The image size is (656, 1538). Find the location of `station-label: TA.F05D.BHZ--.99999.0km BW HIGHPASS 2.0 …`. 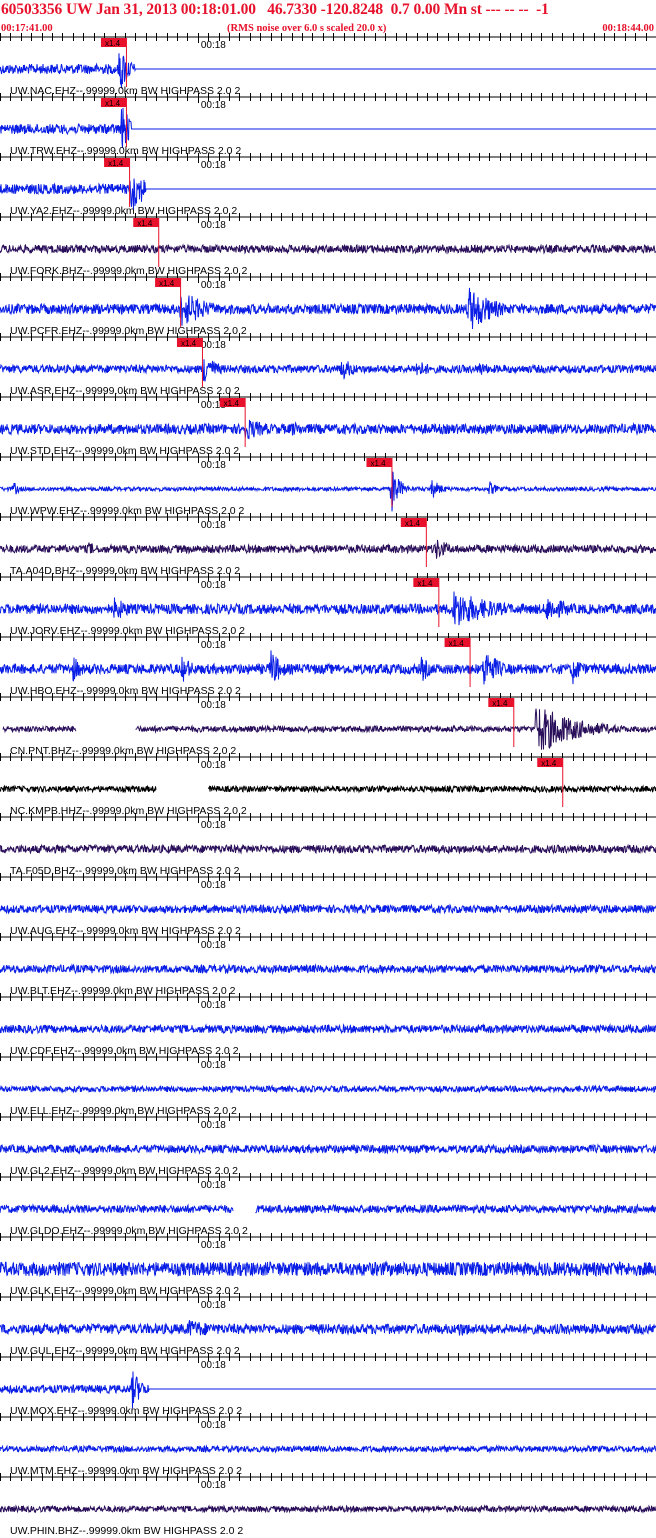

station-label: TA.F05D.BHZ--.99999.0km BW HIGHPASS 2.0 … is located at coordinates (125, 871).